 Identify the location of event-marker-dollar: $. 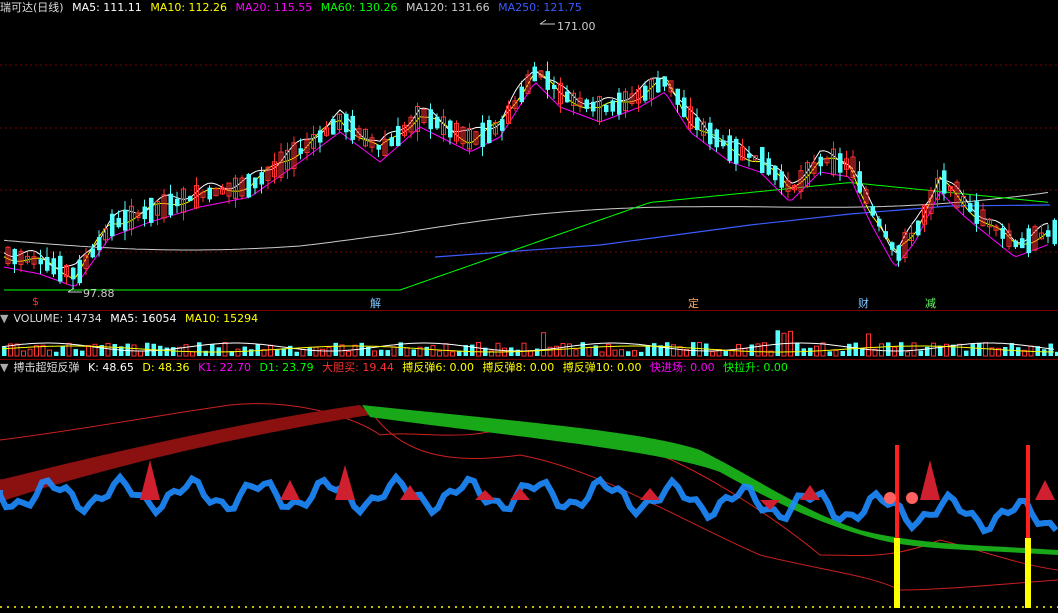
(35, 301).